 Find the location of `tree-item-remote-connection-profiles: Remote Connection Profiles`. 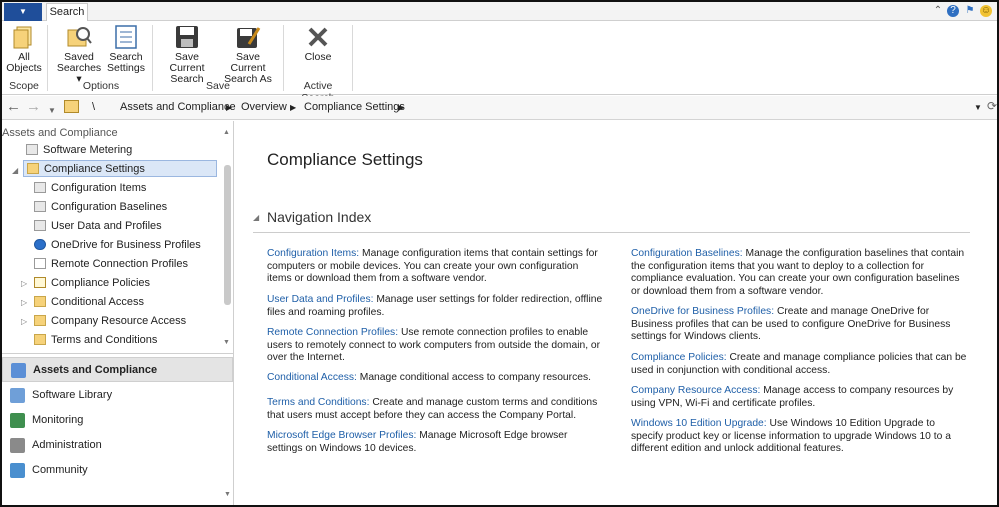

tree-item-remote-connection-profiles: Remote Connection Profiles is located at coordinates (111, 264).